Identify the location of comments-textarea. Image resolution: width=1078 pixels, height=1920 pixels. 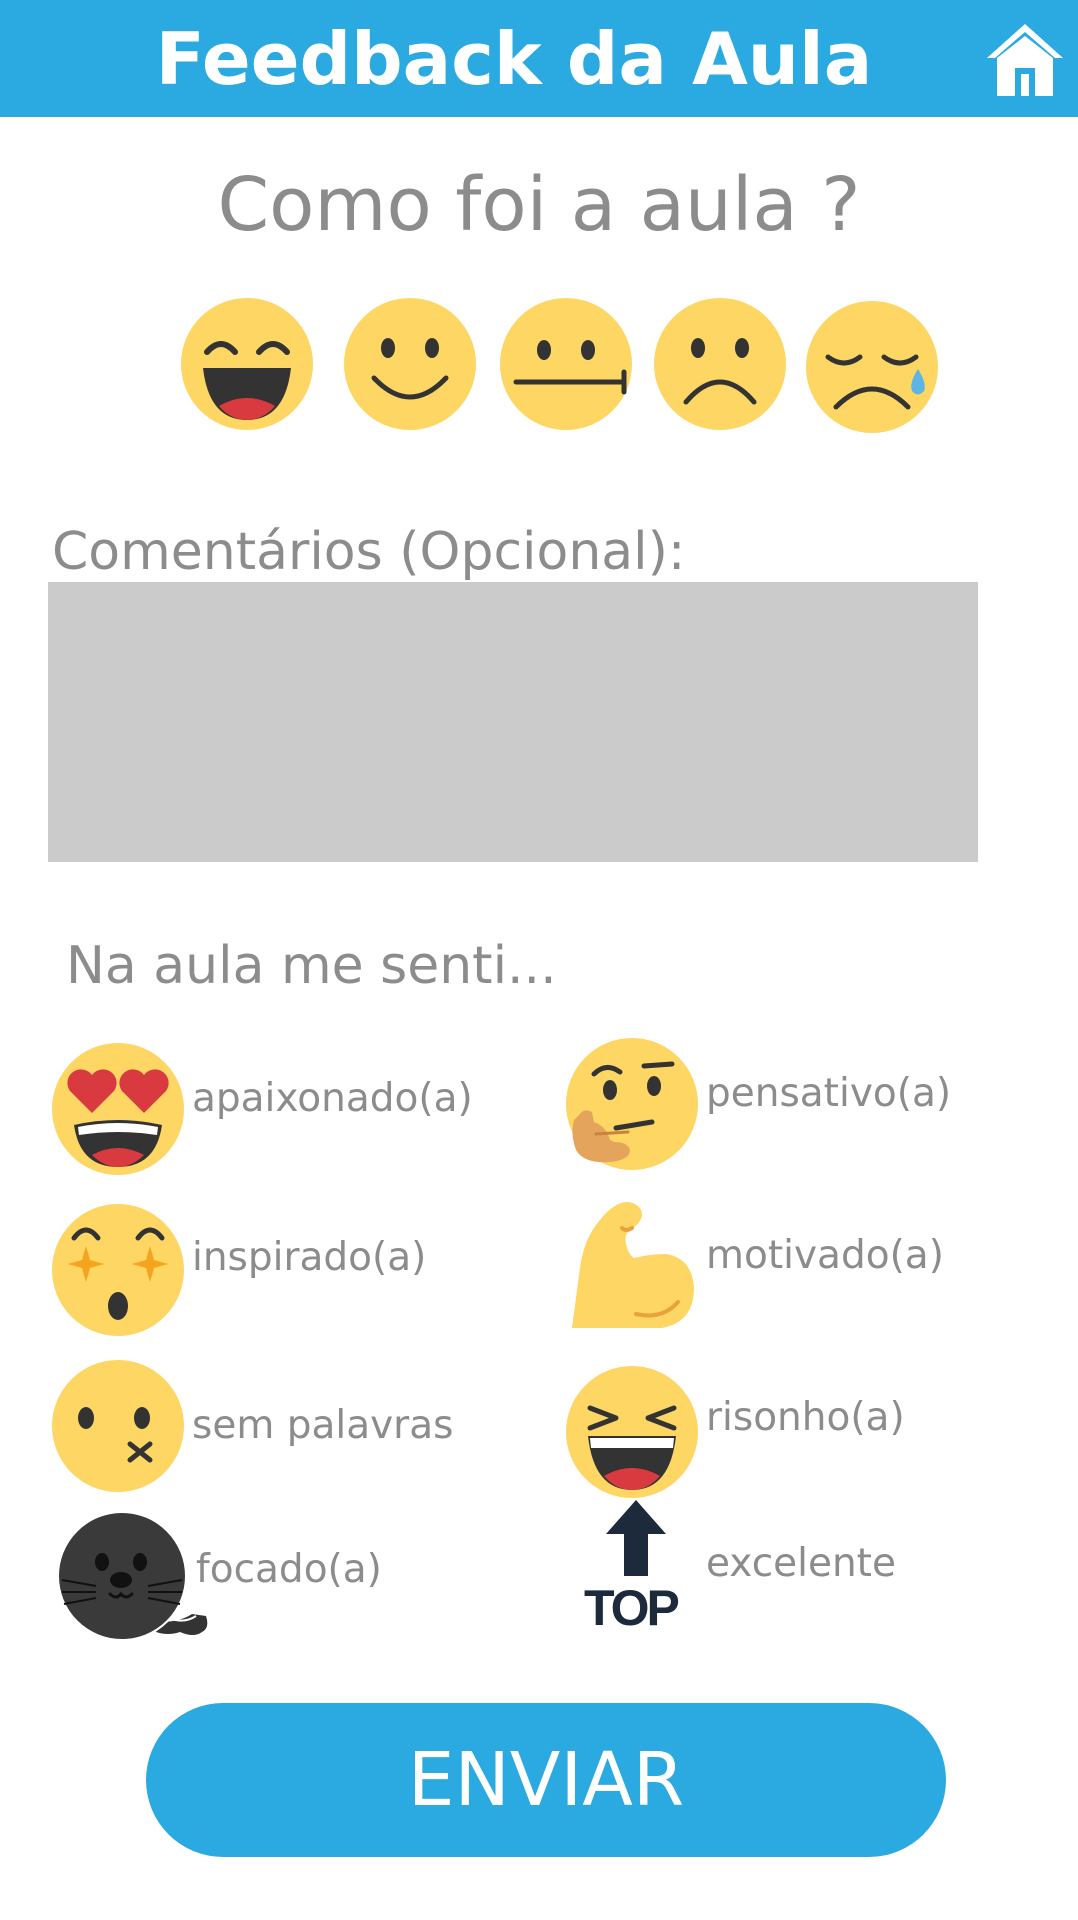
(513, 722).